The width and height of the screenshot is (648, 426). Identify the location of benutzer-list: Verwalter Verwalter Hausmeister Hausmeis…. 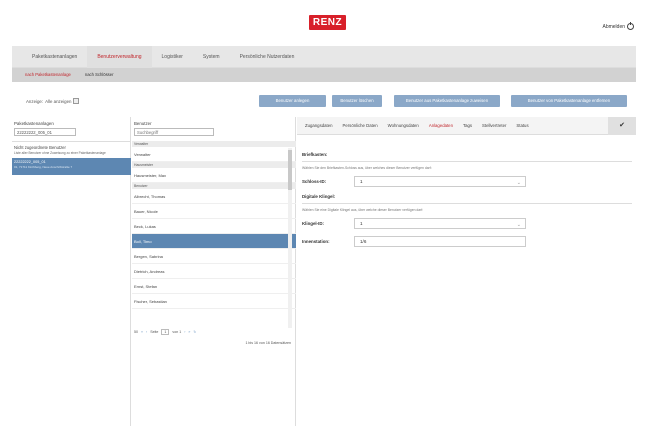
(214, 225).